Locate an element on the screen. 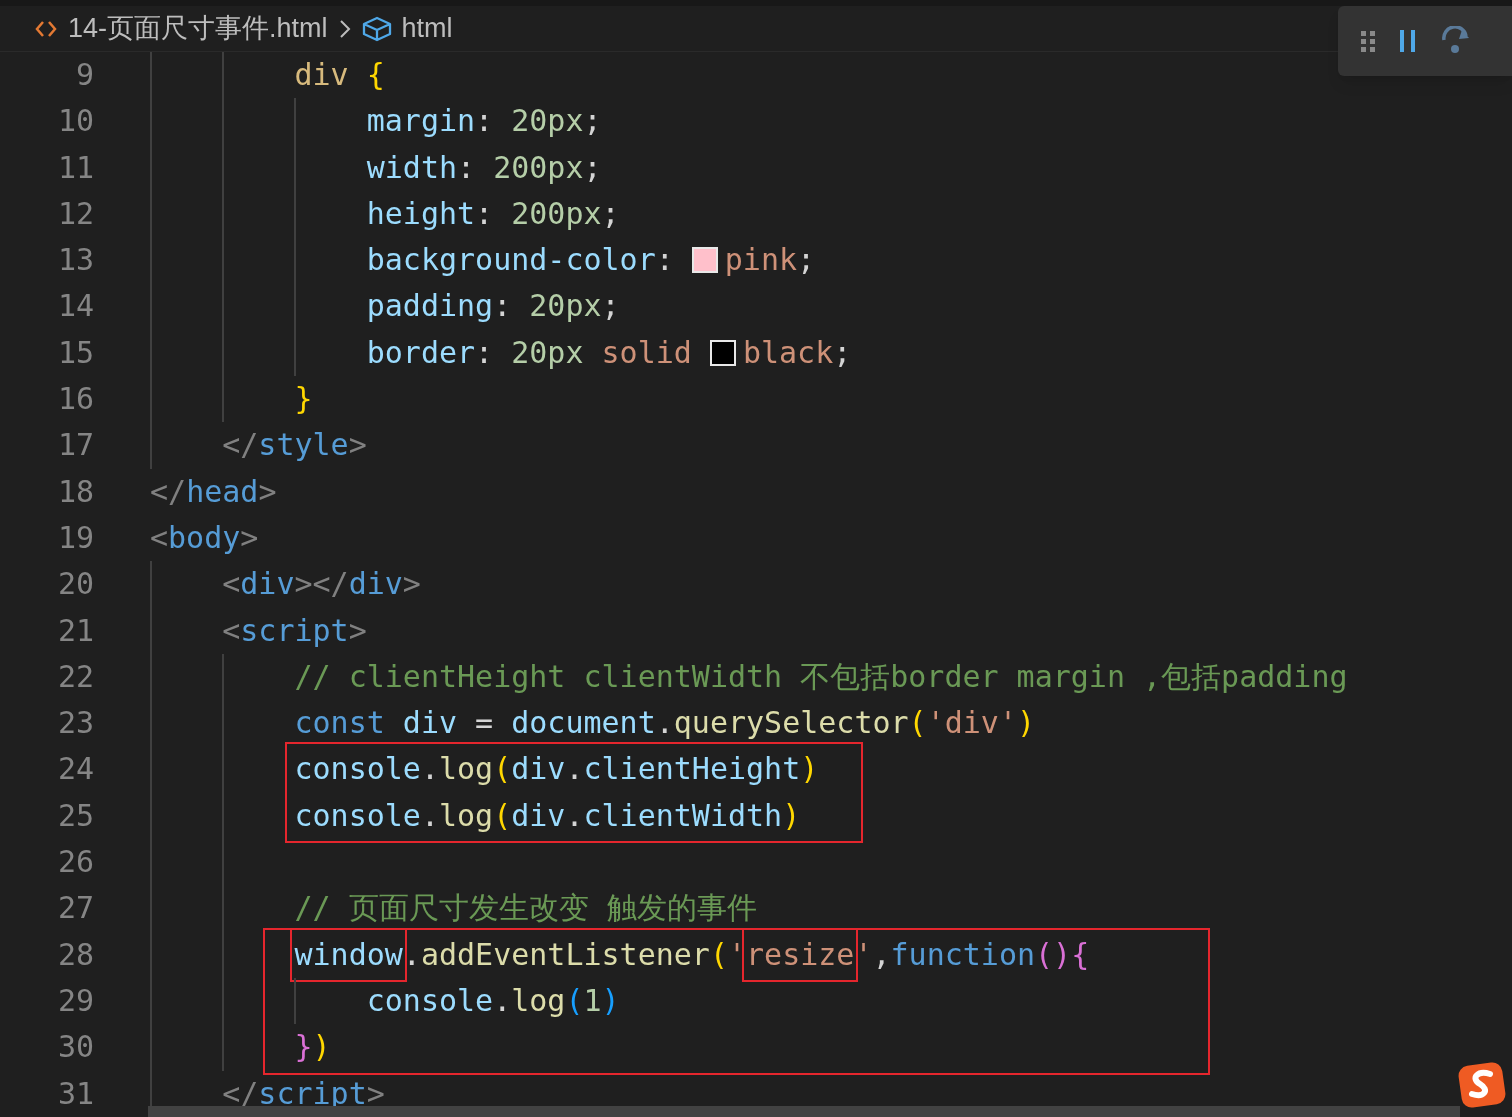 The width and height of the screenshot is (1512, 1117). line-number: 12 is located at coordinates (75, 213).